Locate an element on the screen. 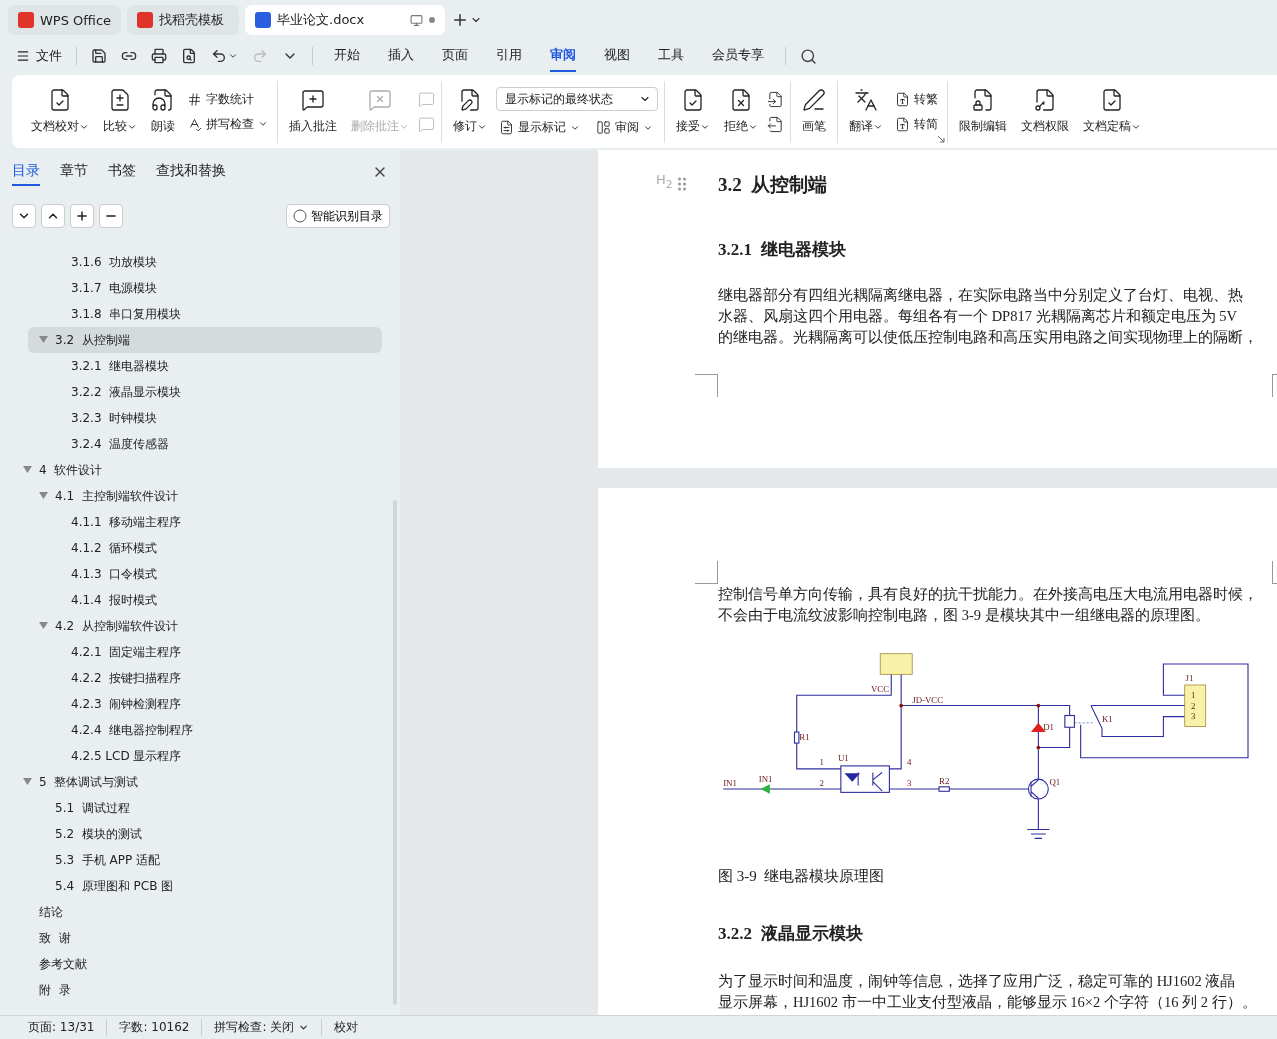 The width and height of the screenshot is (1277, 1039). status-dropdown: 拼写检查: 关闭 is located at coordinates (262, 1027).